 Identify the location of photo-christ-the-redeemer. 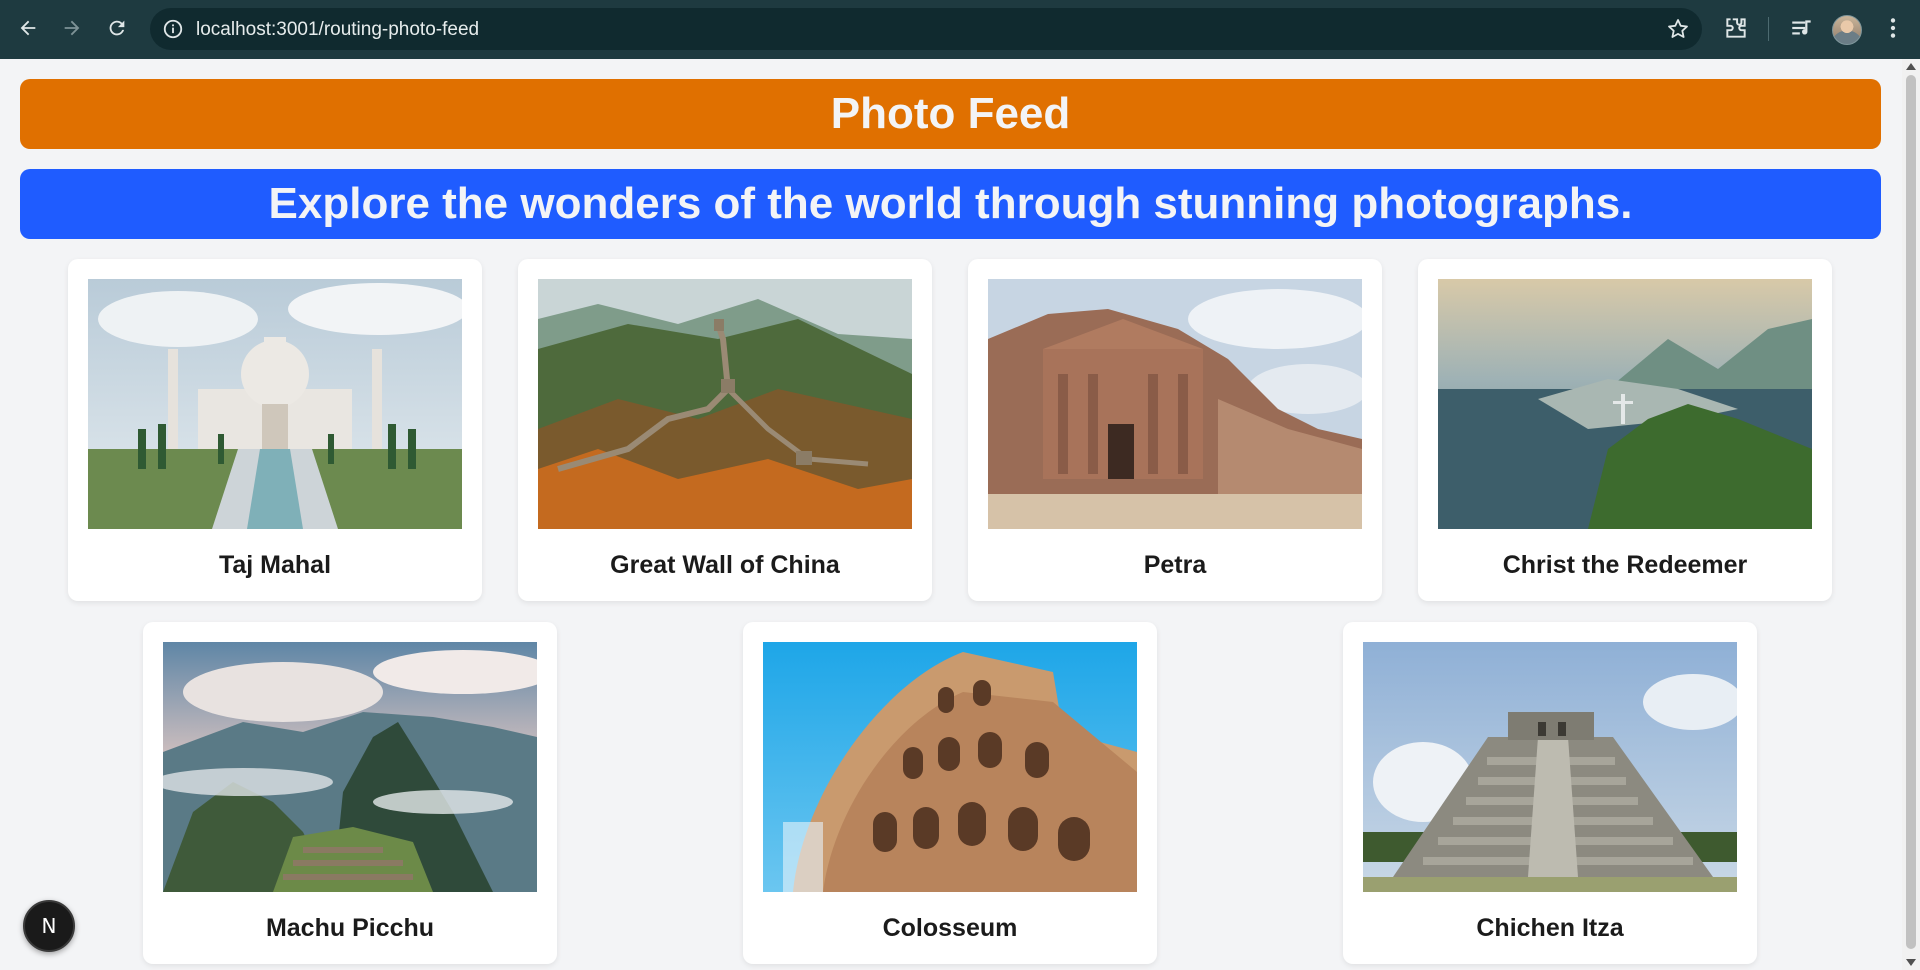
(1625, 404).